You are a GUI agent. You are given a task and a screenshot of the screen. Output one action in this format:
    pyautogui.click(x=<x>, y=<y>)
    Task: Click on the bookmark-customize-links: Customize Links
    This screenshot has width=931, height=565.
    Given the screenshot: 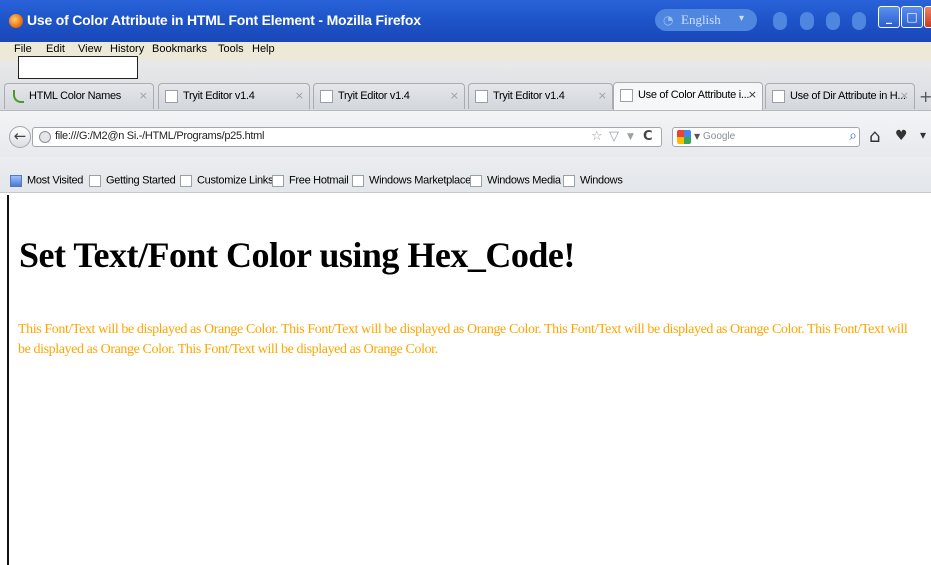 What is the action you would take?
    pyautogui.click(x=227, y=178)
    